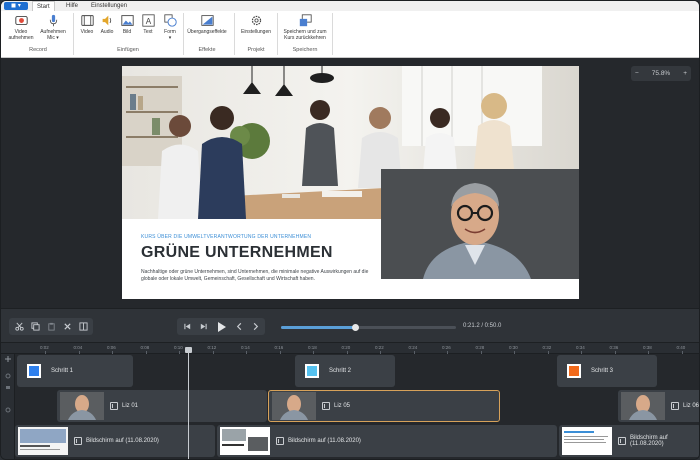 This screenshot has width=700, height=460. I want to click on file-icon, so click(13, 5).